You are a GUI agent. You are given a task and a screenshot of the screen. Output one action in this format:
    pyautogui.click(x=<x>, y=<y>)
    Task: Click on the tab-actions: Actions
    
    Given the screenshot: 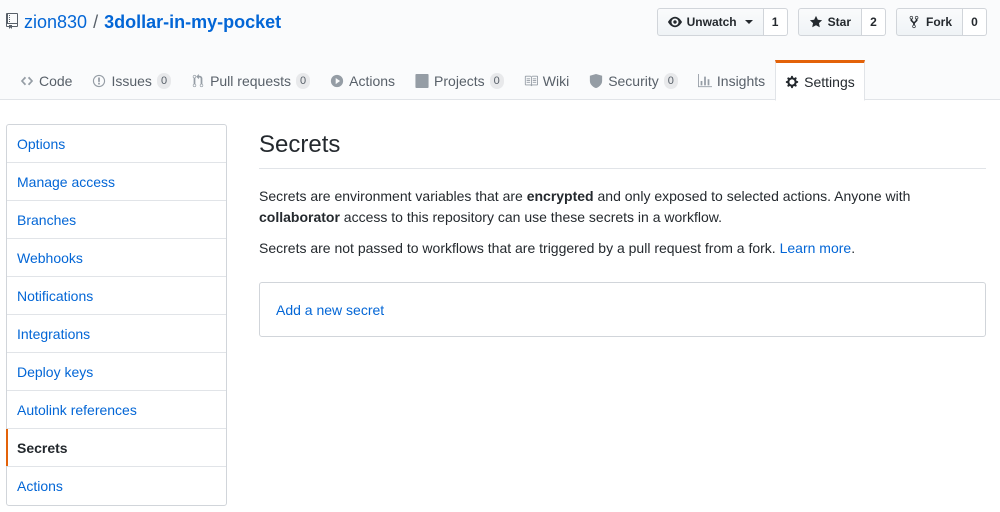 What is the action you would take?
    pyautogui.click(x=362, y=80)
    